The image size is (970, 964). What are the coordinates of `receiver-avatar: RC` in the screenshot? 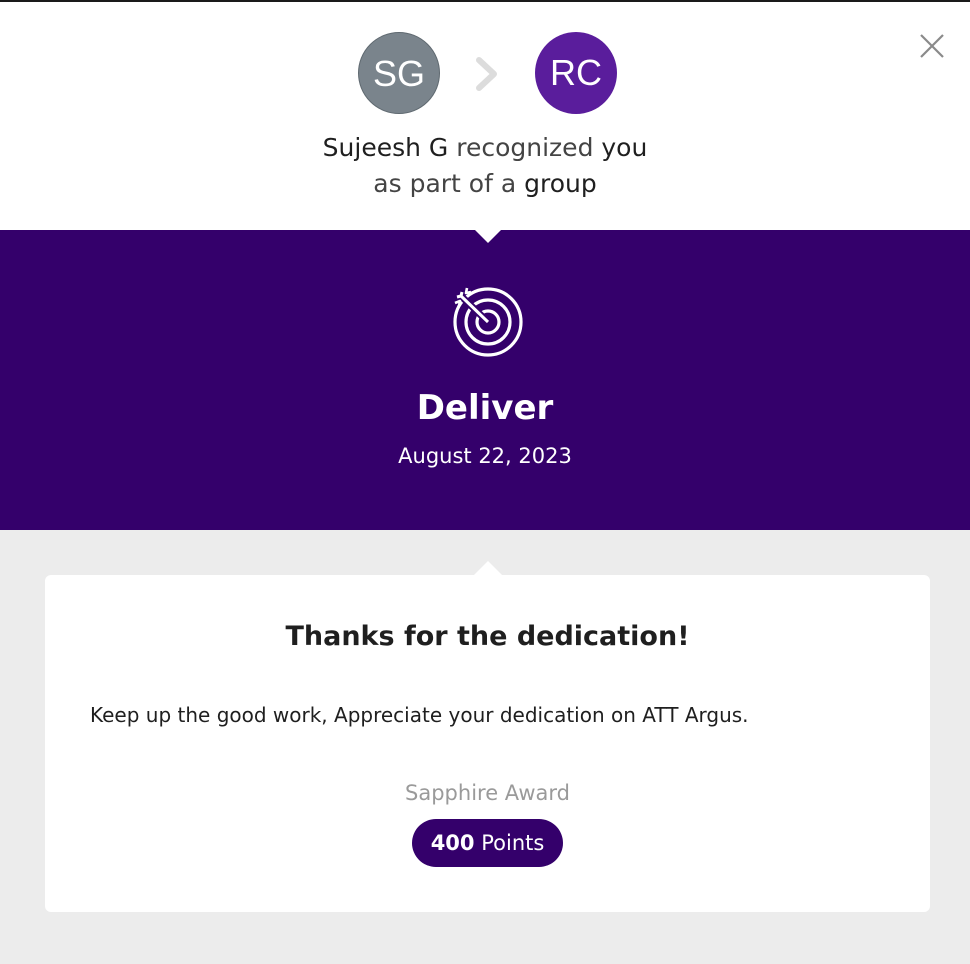 It's located at (576, 73).